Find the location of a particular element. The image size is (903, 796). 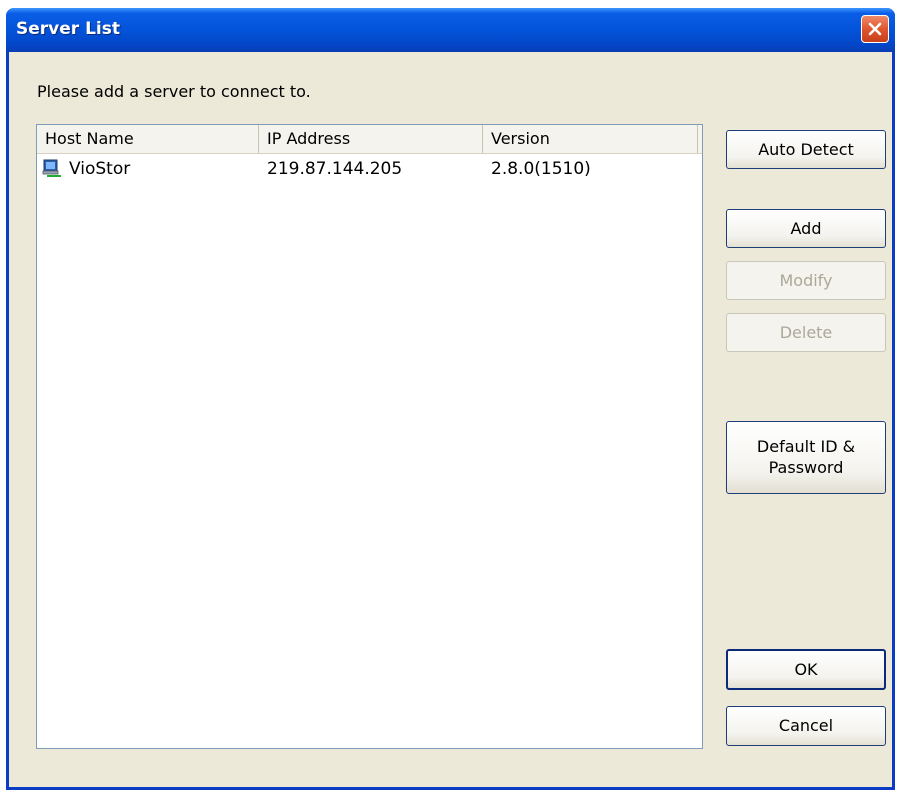

host-name-cell: VioStor is located at coordinates (148, 169).